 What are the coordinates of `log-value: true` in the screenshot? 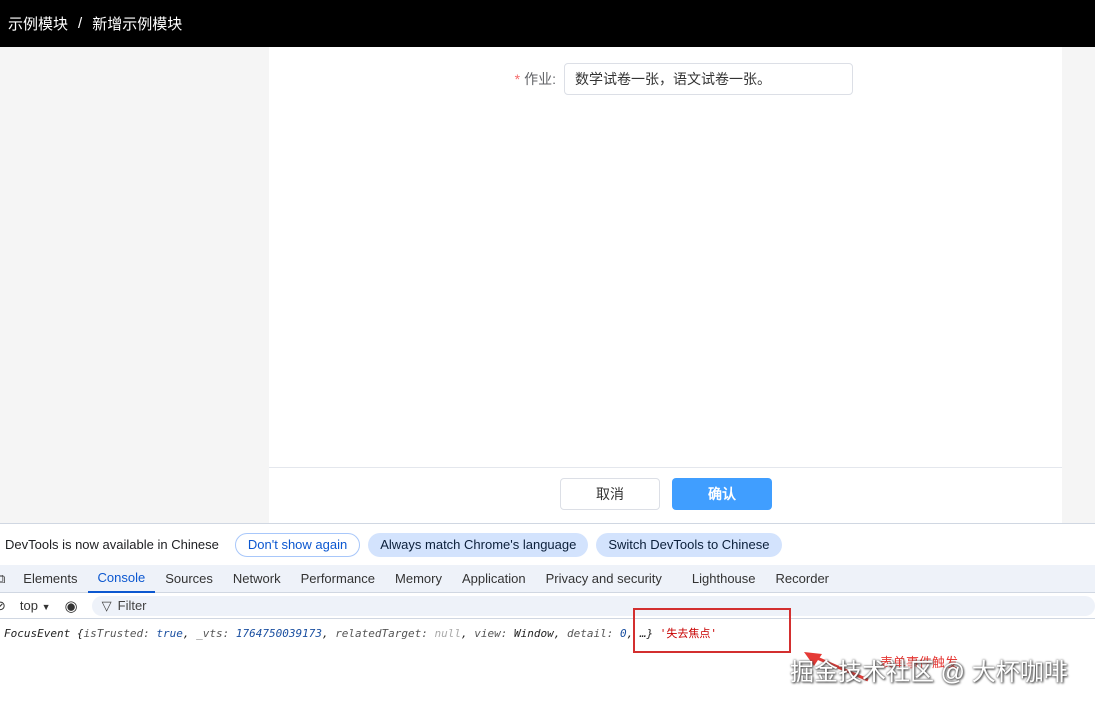 It's located at (169, 633).